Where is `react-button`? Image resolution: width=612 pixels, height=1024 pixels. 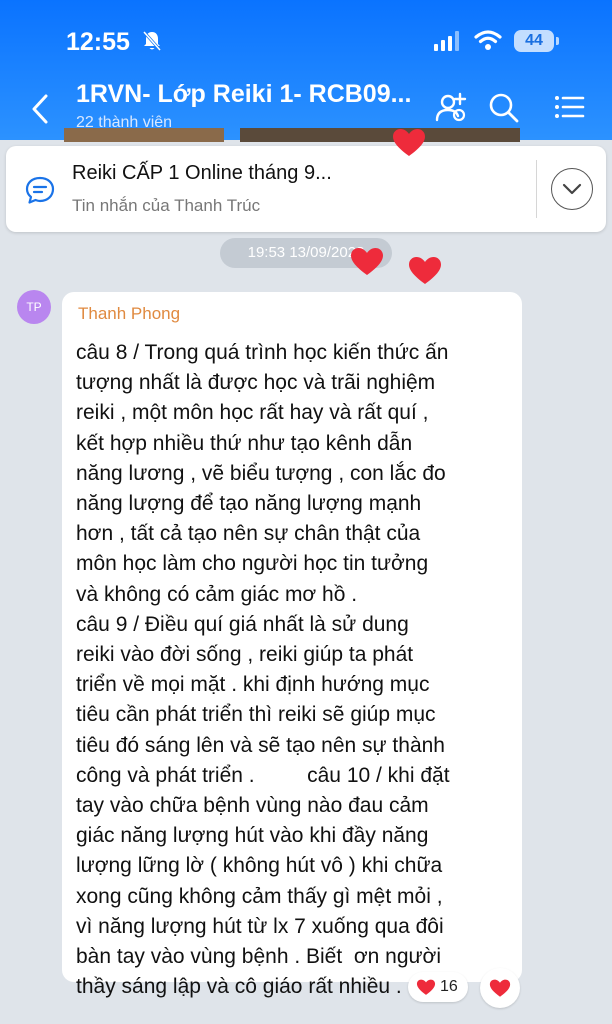
react-button is located at coordinates (500, 988).